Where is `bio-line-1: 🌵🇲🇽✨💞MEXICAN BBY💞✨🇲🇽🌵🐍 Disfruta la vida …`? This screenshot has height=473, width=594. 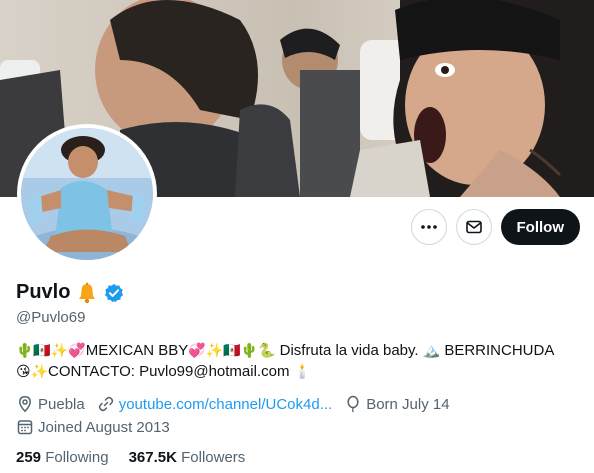
bio-line-1: 🌵🇲🇽✨💞MEXICAN BBY💞✨🇲🇽🌵🐍 Disfruta la vida … is located at coordinates (299, 350).